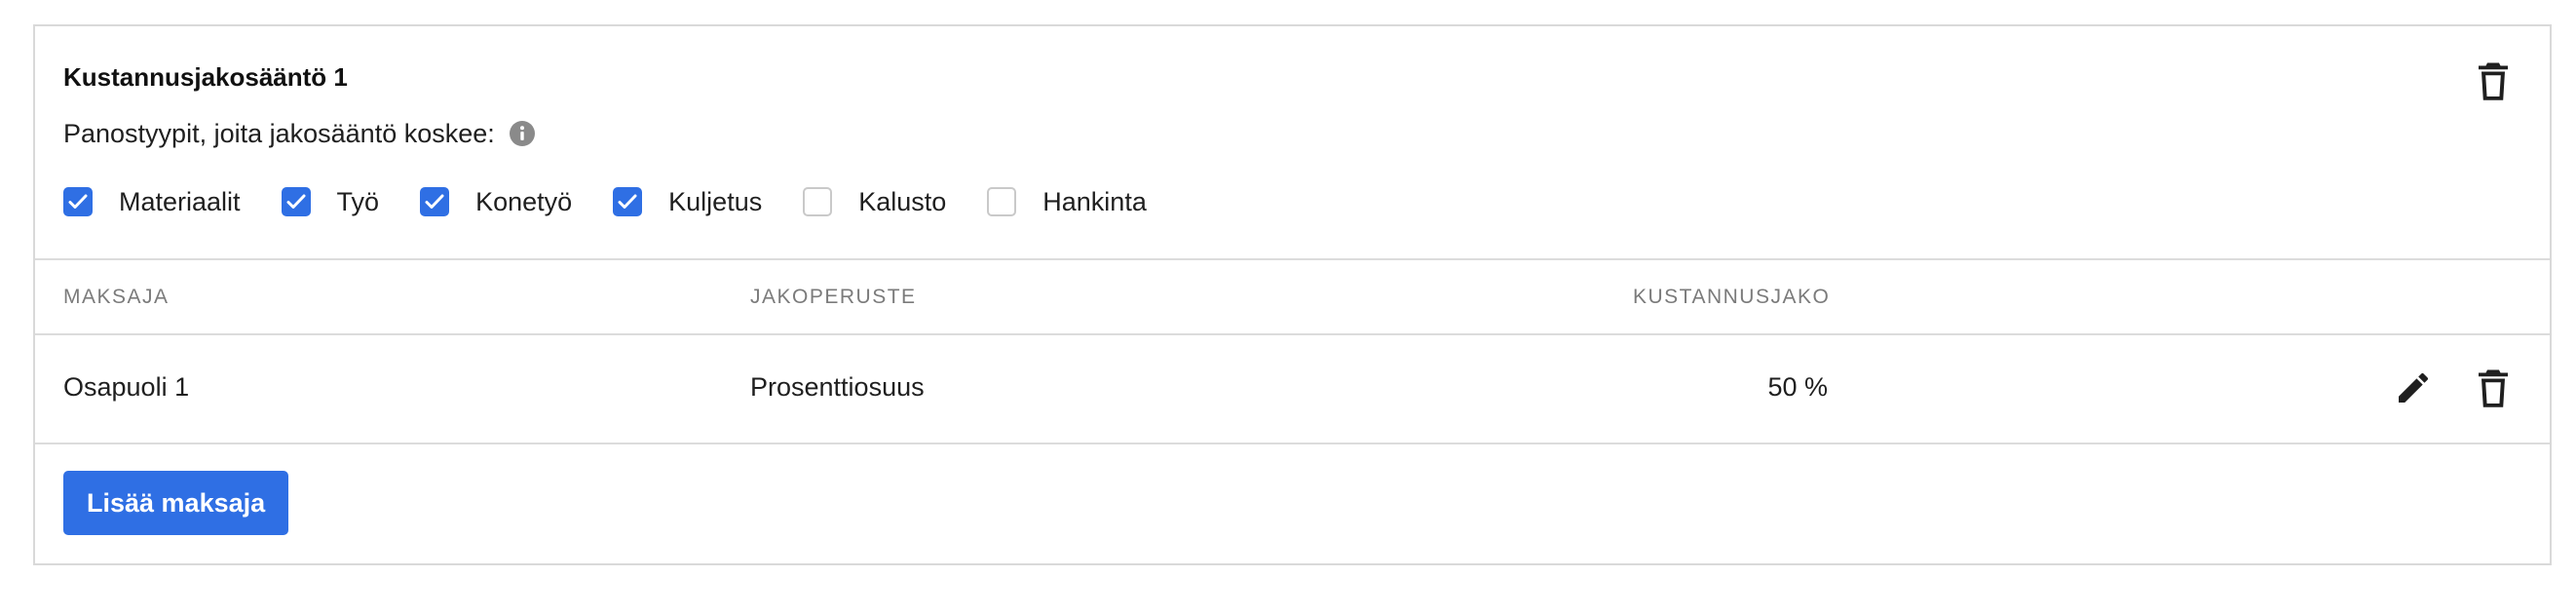 Image resolution: width=2576 pixels, height=616 pixels. Describe the element at coordinates (1094, 201) in the screenshot. I see `checkbox-label: Hankinta` at that location.